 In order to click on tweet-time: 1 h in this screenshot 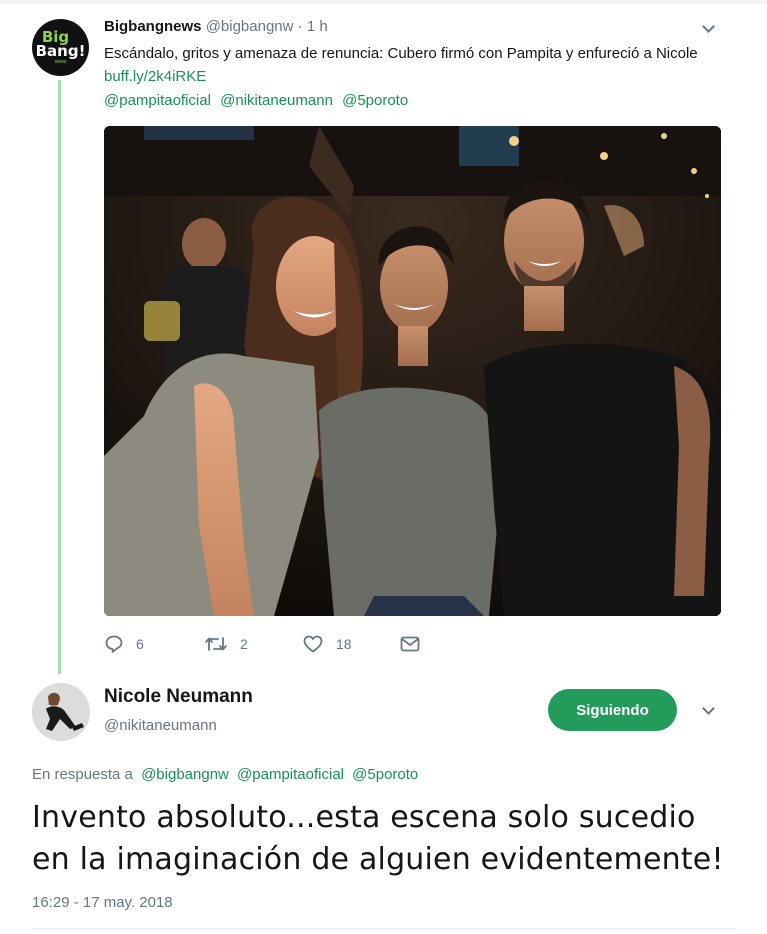, I will do `click(317, 26)`.